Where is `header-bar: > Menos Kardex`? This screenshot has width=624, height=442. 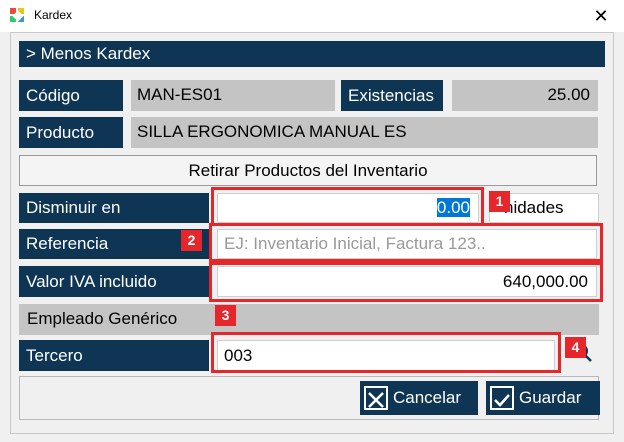 header-bar: > Menos Kardex is located at coordinates (312, 54).